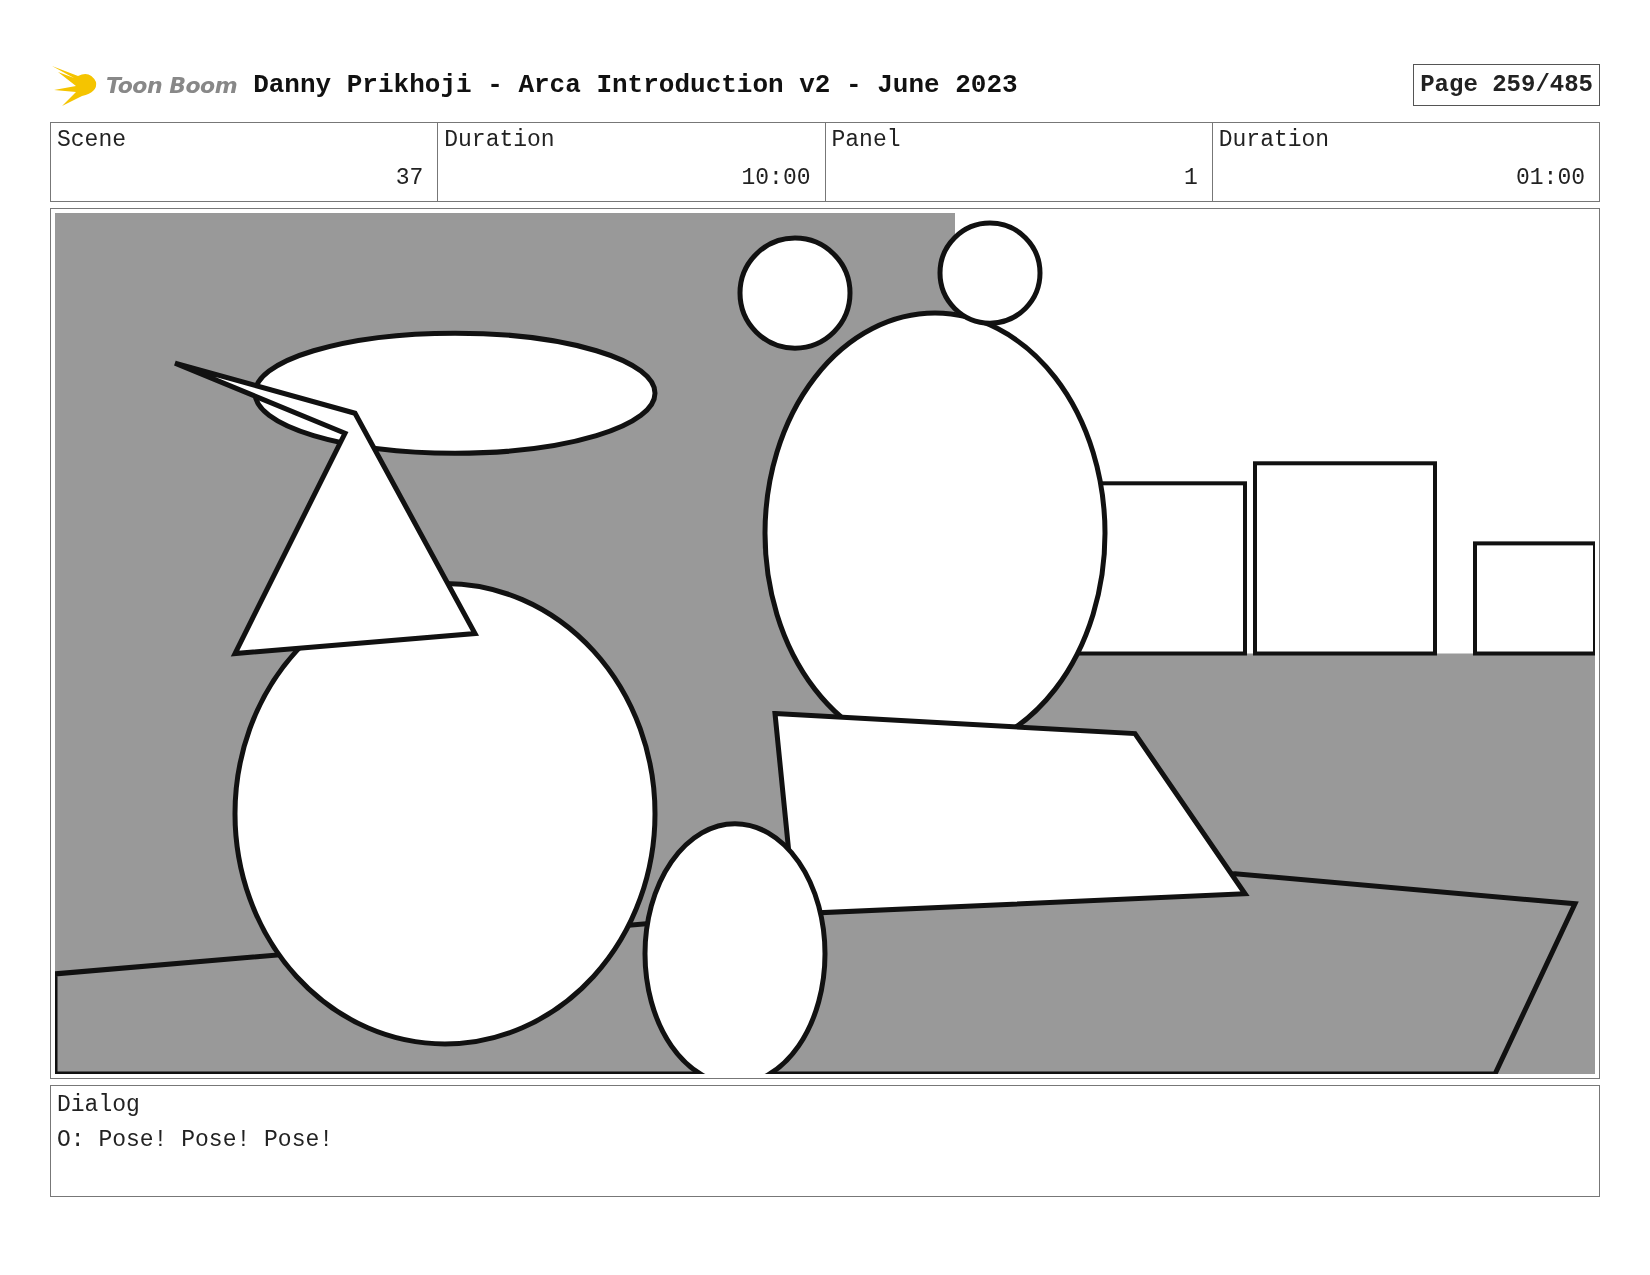 The height and width of the screenshot is (1275, 1650). I want to click on field-value: 01:00, so click(1550, 179).